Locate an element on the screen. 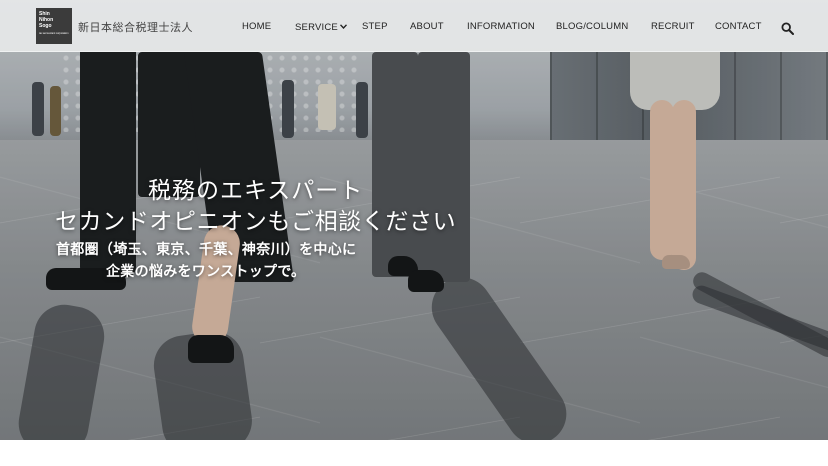 This screenshot has height=466, width=828. nav-item-information: INFORMATION is located at coordinates (501, 26).